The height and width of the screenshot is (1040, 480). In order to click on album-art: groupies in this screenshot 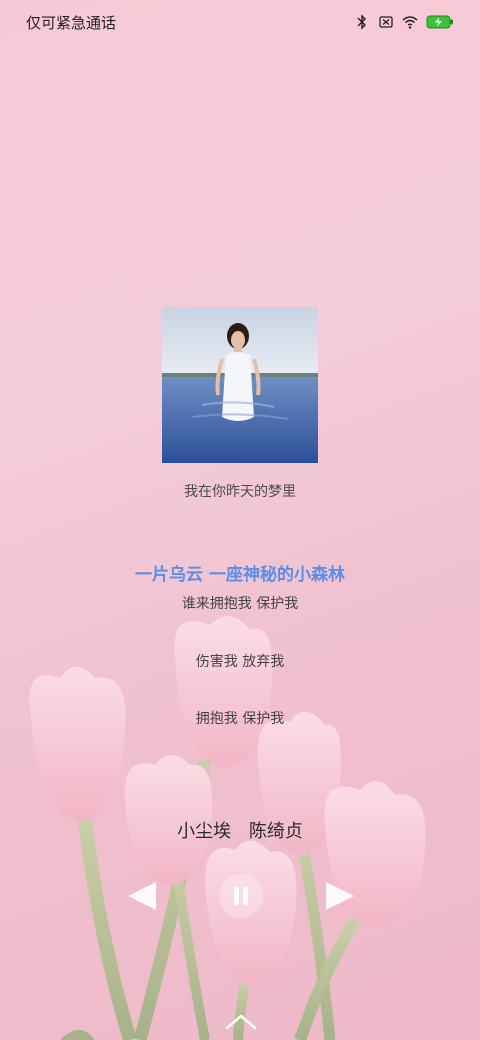, I will do `click(240, 385)`.